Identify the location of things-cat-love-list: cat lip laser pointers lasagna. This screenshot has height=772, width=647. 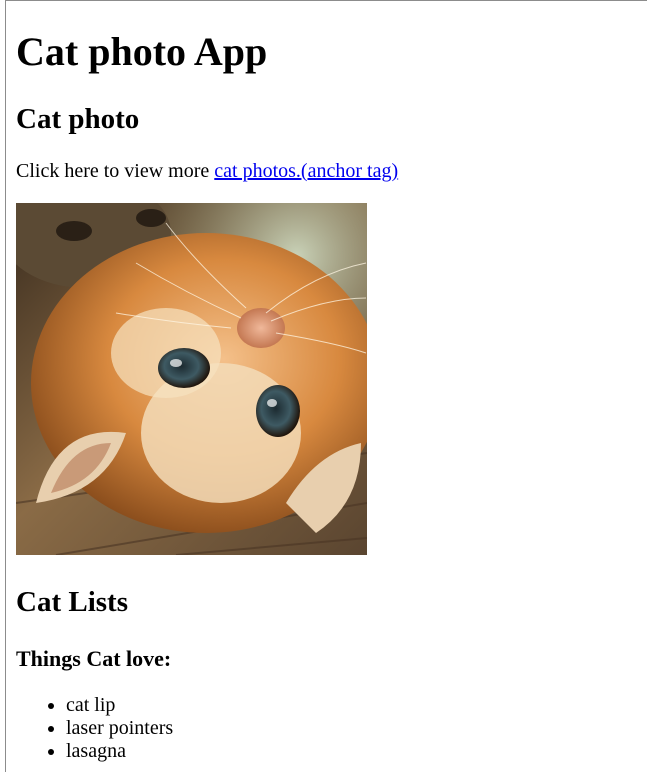
(94, 728).